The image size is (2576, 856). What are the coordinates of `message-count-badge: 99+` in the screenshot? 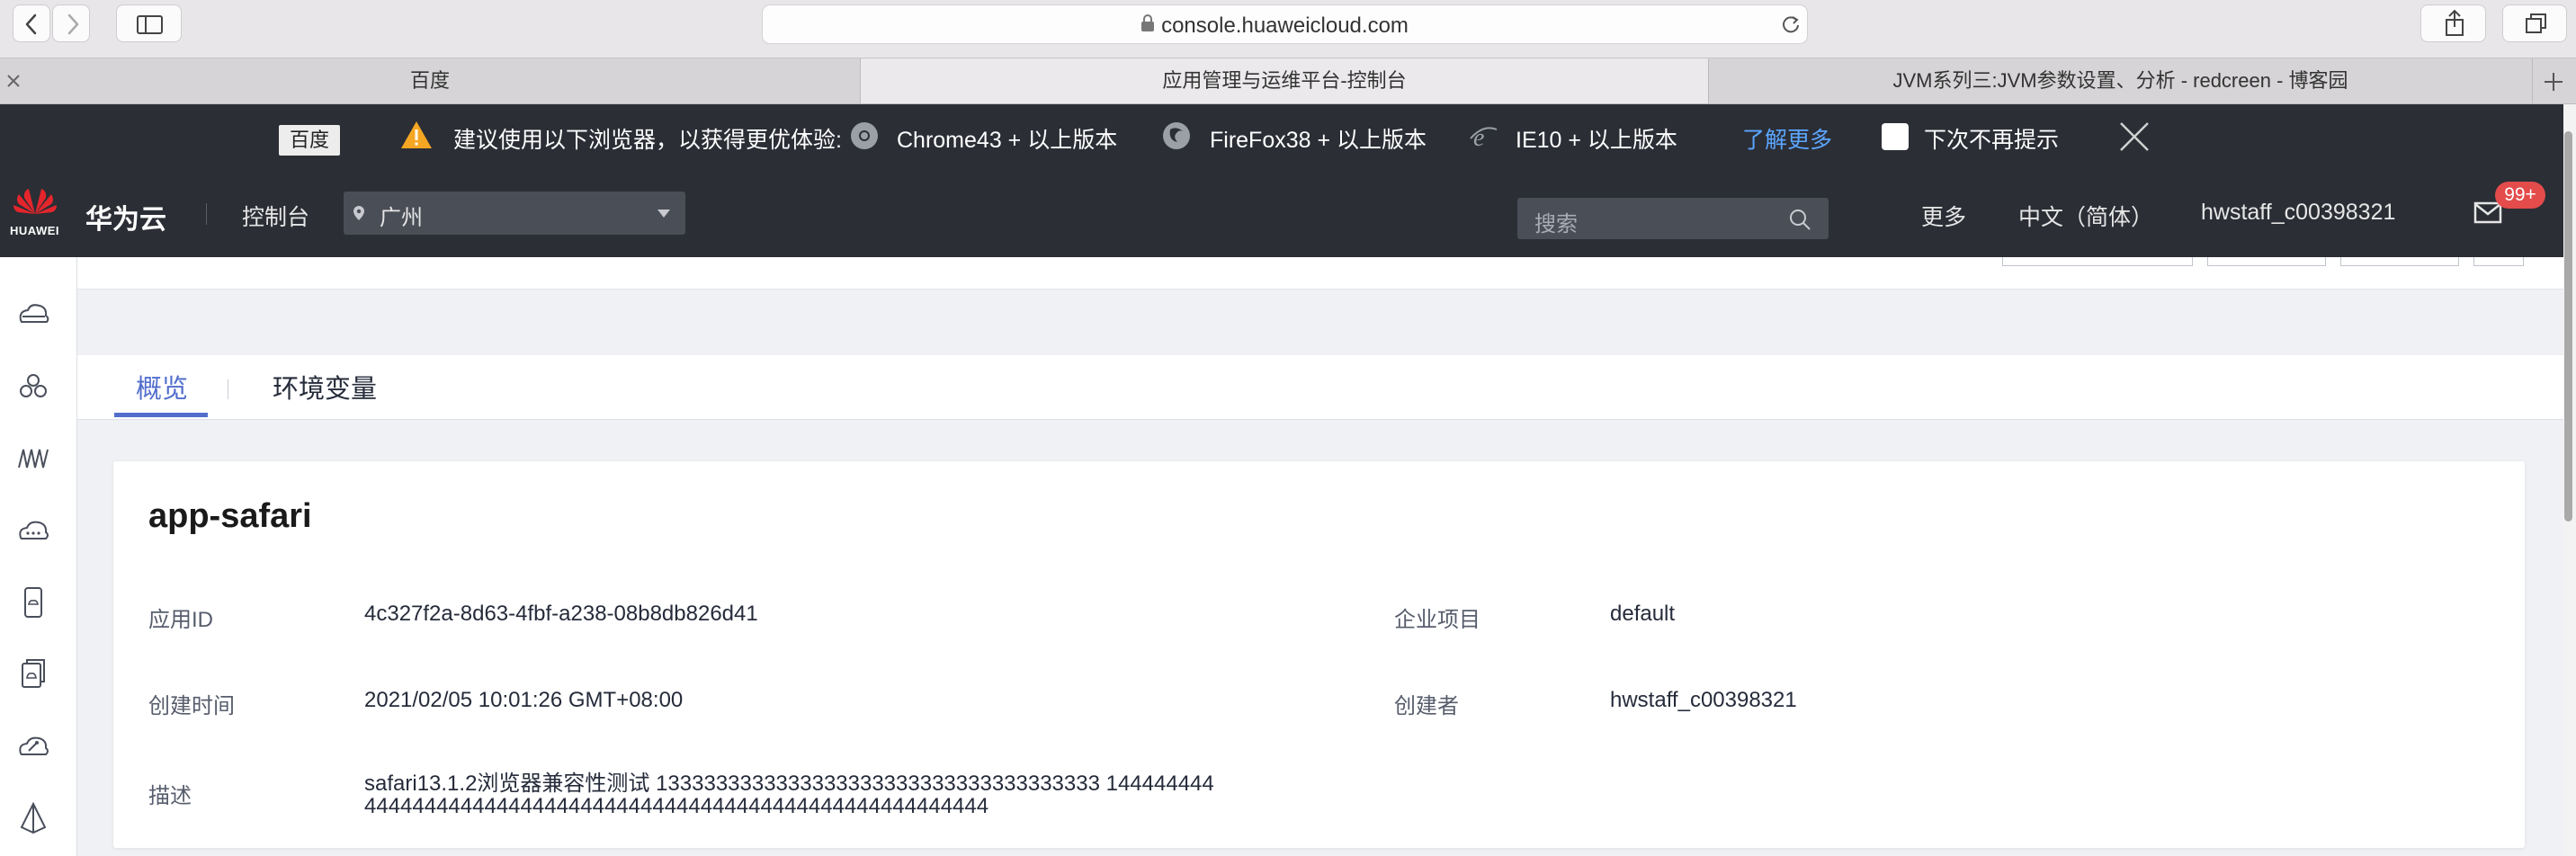 It's located at (2520, 195).